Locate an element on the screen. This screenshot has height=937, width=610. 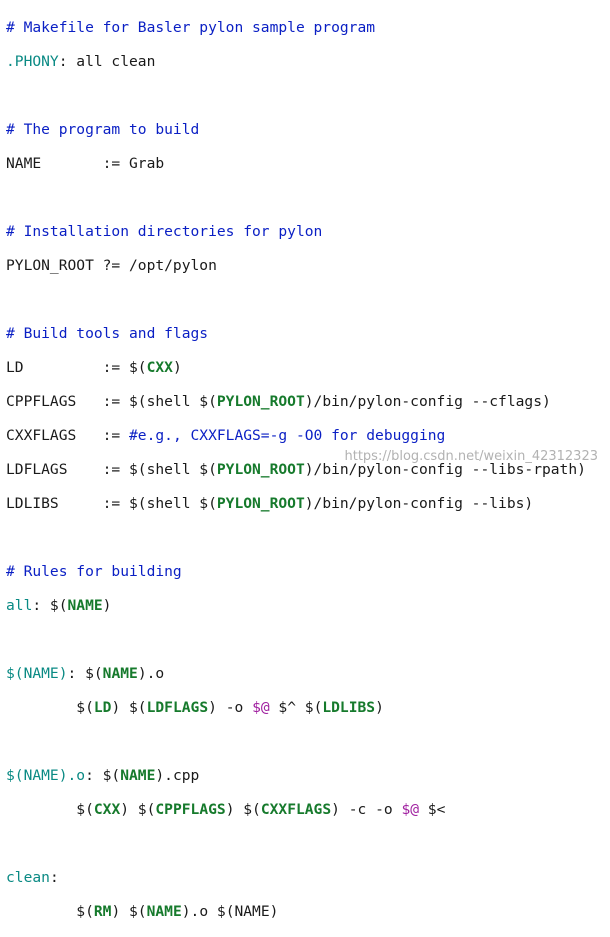
ld-line: LD := $(CXX) is located at coordinates (94, 367).